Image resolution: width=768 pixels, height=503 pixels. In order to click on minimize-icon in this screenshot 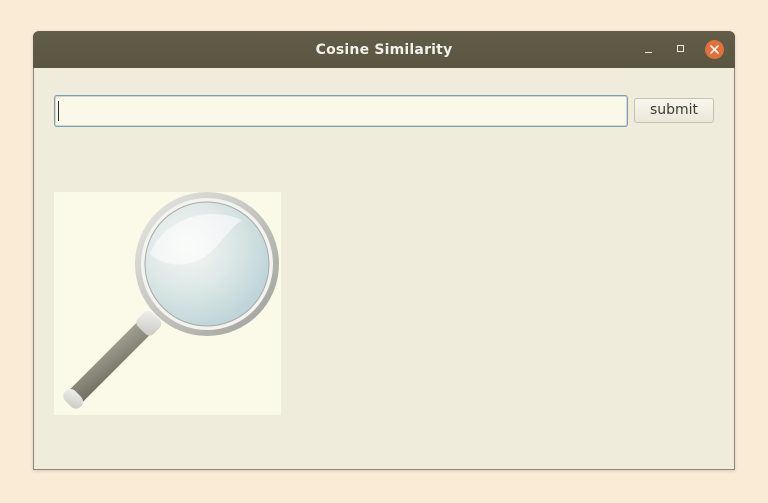, I will do `click(648, 52)`.